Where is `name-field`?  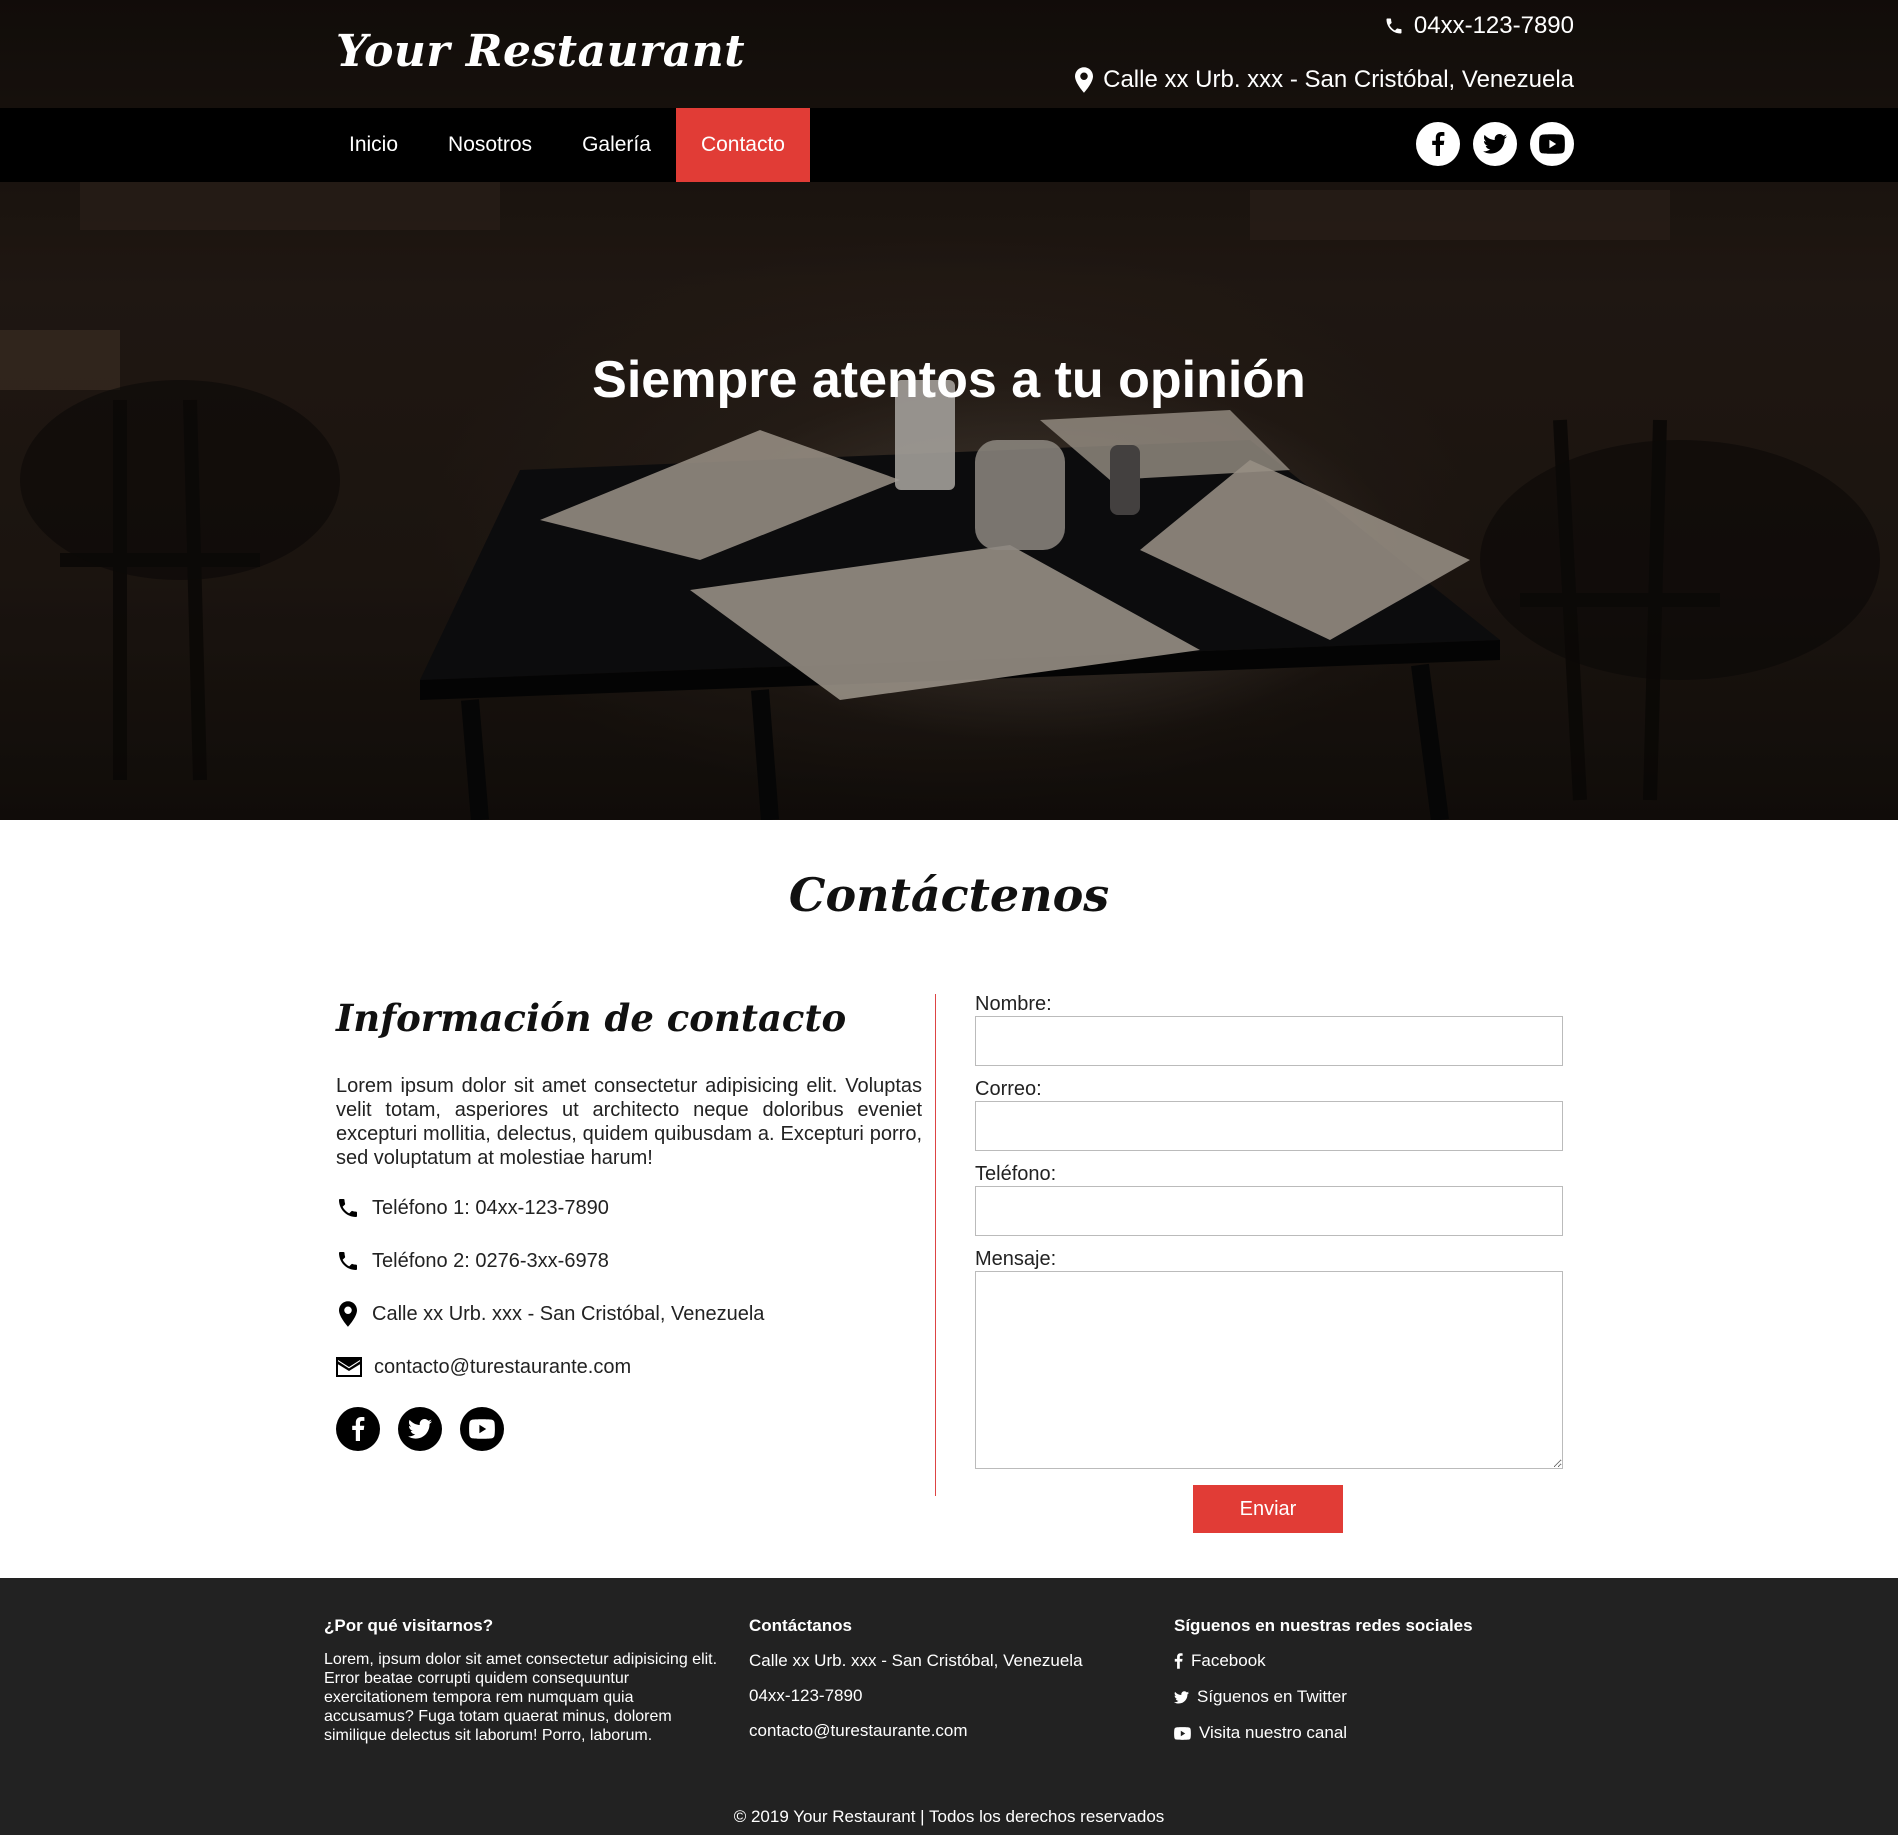 name-field is located at coordinates (1269, 1041).